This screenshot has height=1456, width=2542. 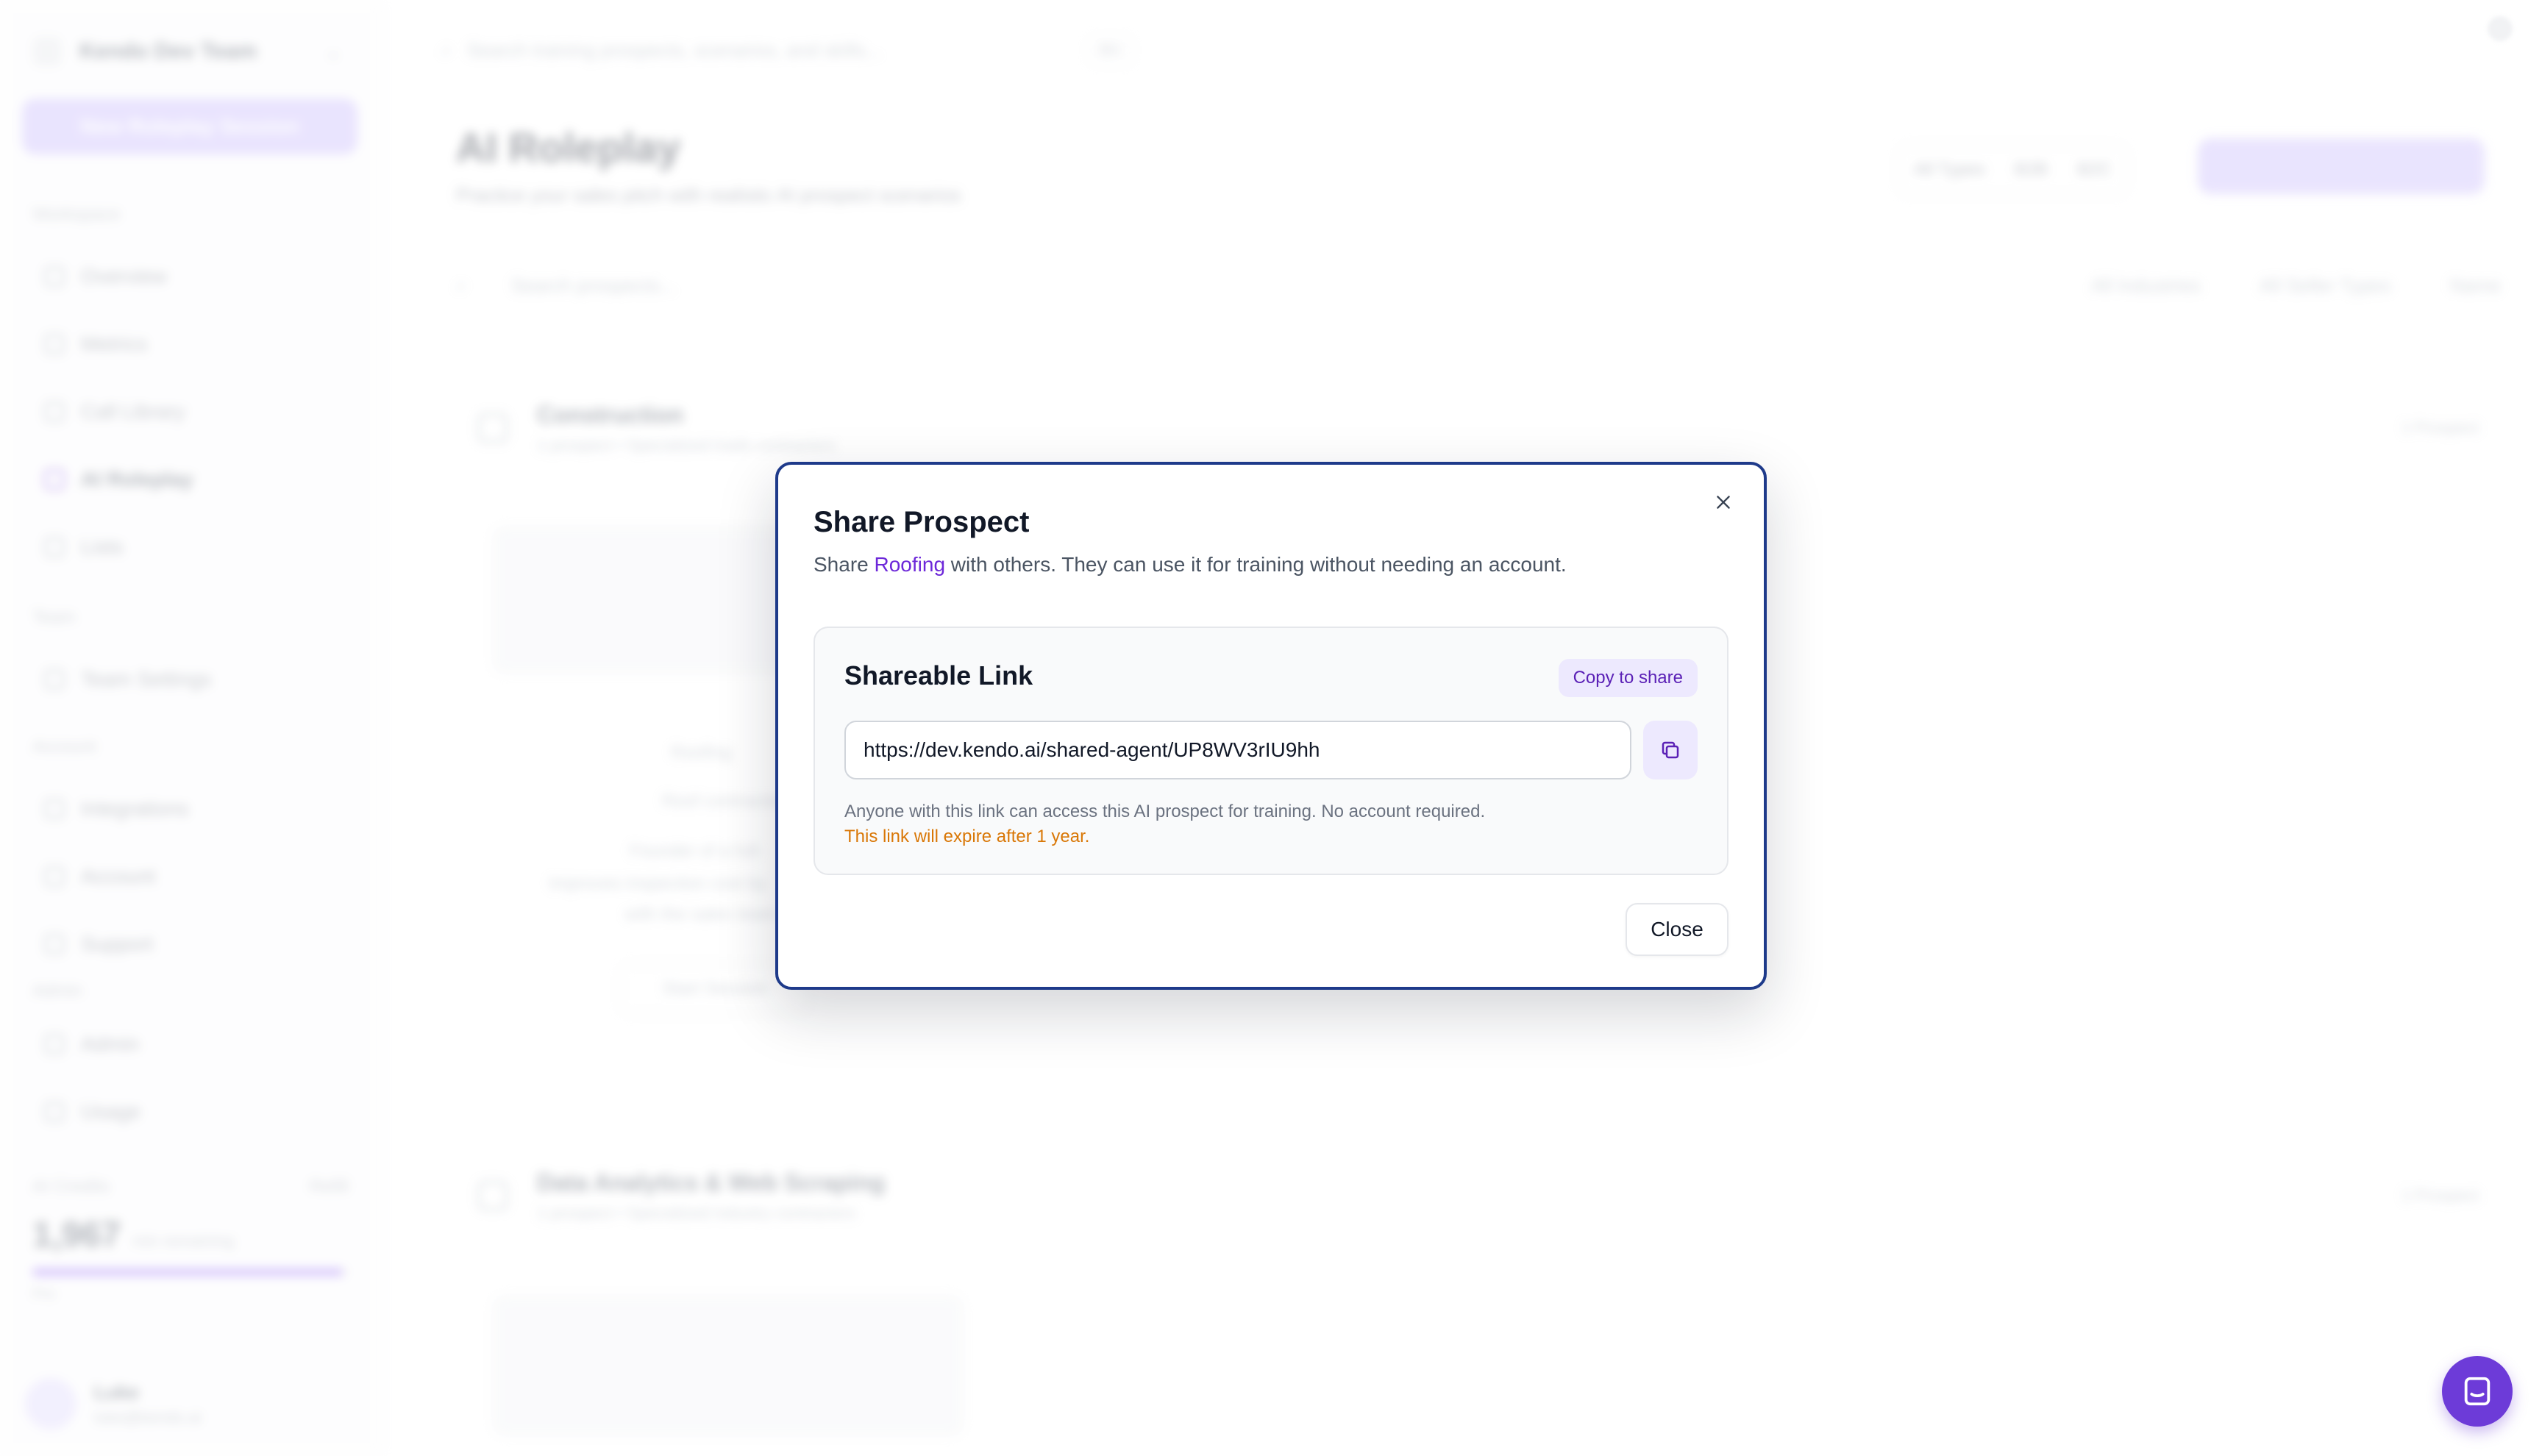 I want to click on chat-launcher-button, so click(x=2478, y=1391).